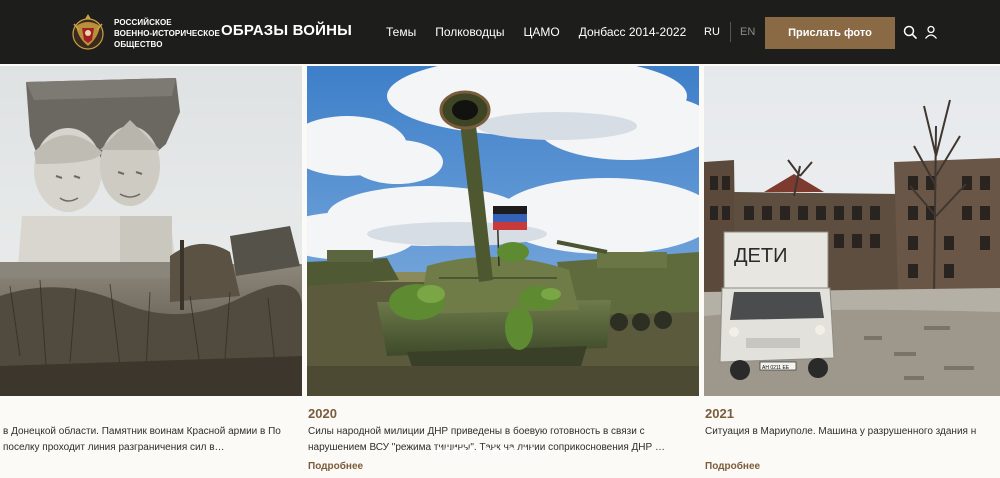  Describe the element at coordinates (401, 32) in the screenshot. I see `nav-item-themes: Темы` at that location.